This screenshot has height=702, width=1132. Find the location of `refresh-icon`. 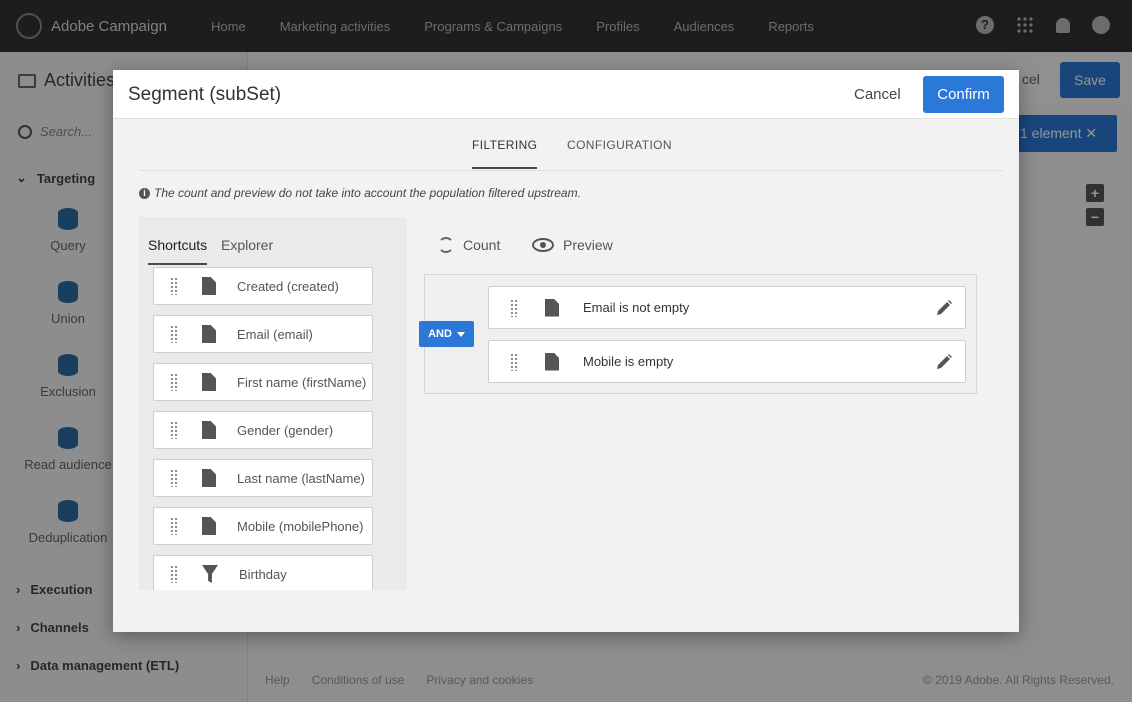

refresh-icon is located at coordinates (446, 245).